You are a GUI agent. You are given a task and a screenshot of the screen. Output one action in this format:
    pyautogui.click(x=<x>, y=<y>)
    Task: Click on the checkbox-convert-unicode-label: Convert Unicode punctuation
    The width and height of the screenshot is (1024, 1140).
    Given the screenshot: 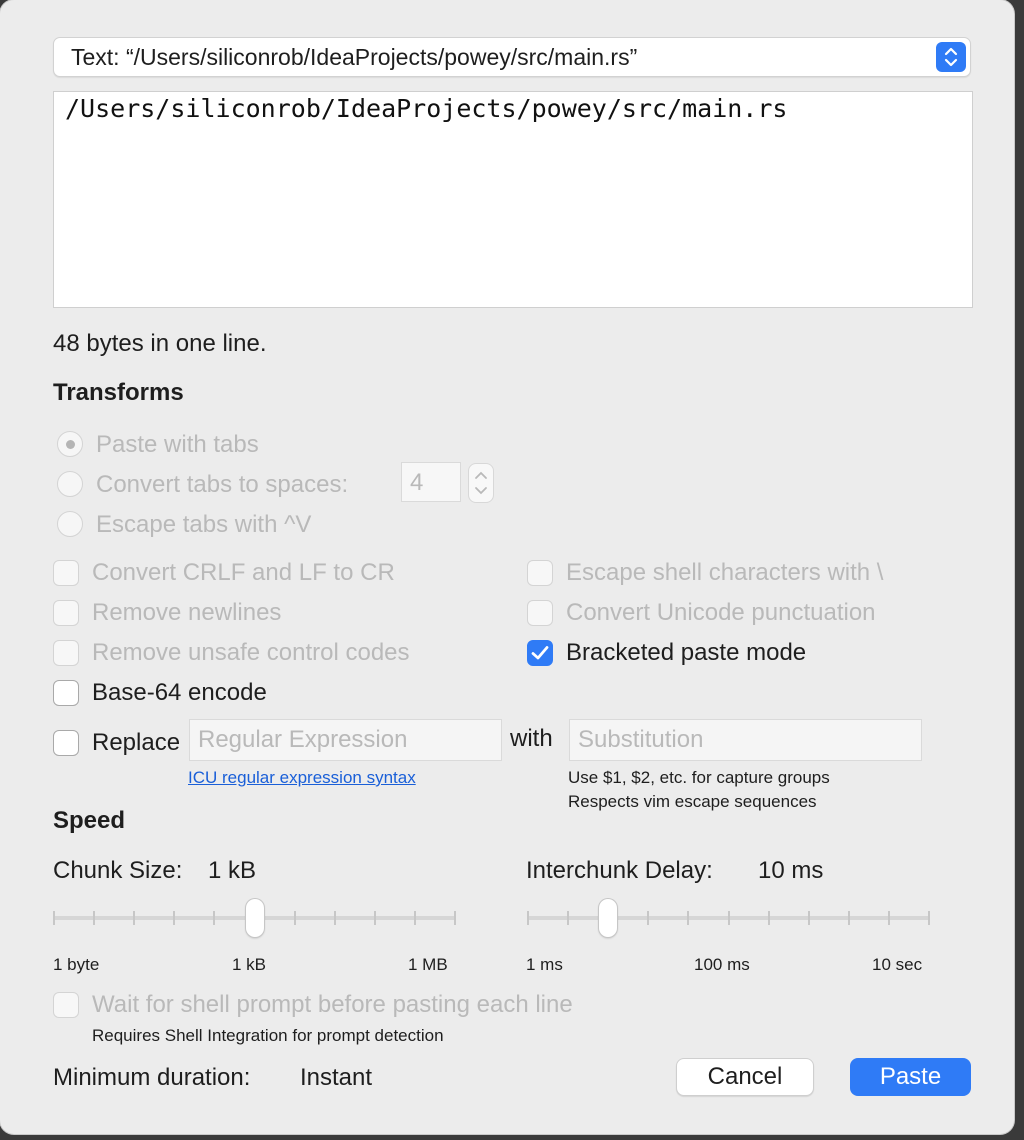 What is the action you would take?
    pyautogui.click(x=721, y=612)
    